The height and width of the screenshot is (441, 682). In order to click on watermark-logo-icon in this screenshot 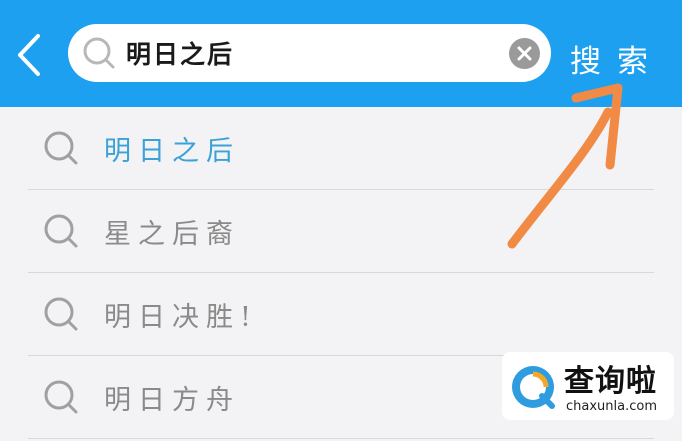, I will do `click(533, 387)`.